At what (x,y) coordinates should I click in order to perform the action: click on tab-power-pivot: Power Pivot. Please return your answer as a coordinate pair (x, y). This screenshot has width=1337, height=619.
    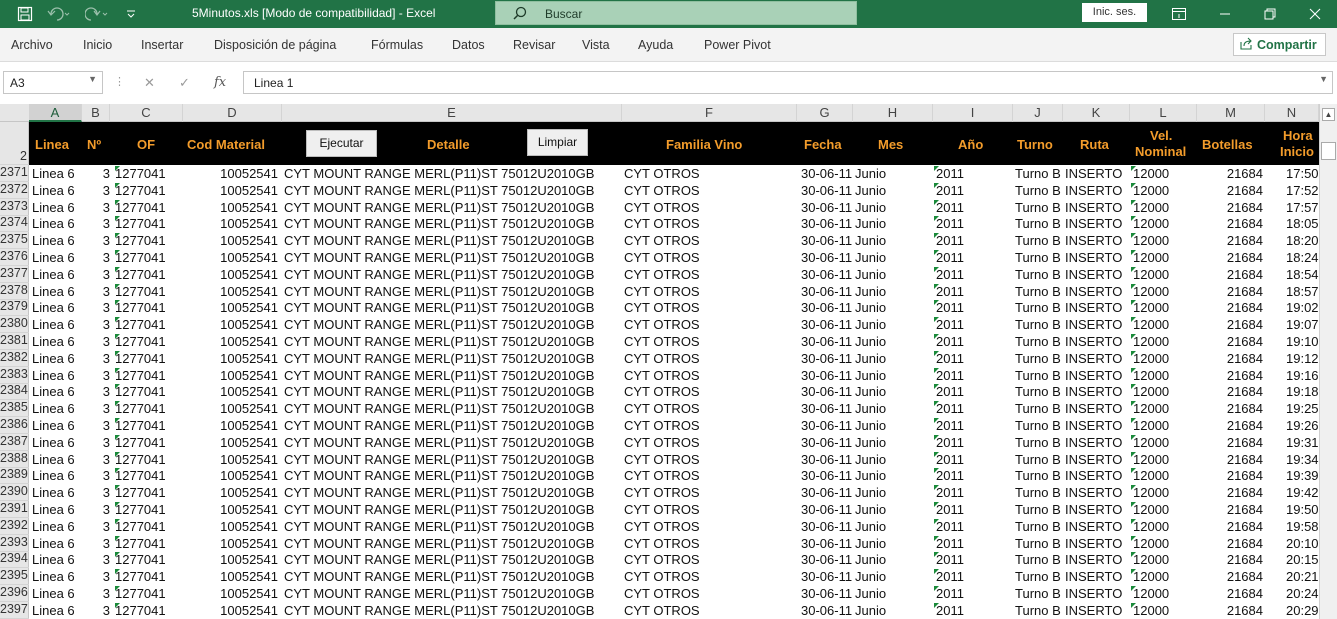
    Looking at the image, I should click on (737, 45).